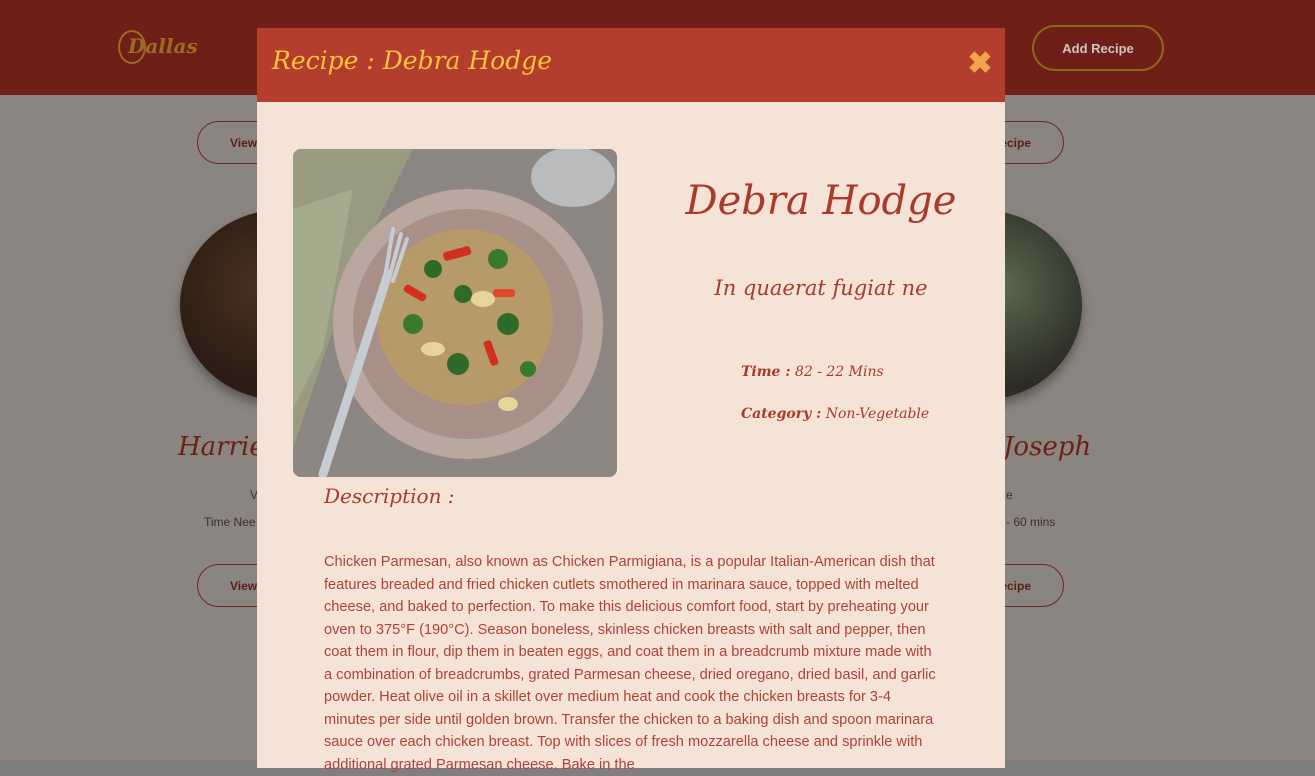 The height and width of the screenshot is (776, 1315). Describe the element at coordinates (389, 496) in the screenshot. I see `description-heading: Description :` at that location.